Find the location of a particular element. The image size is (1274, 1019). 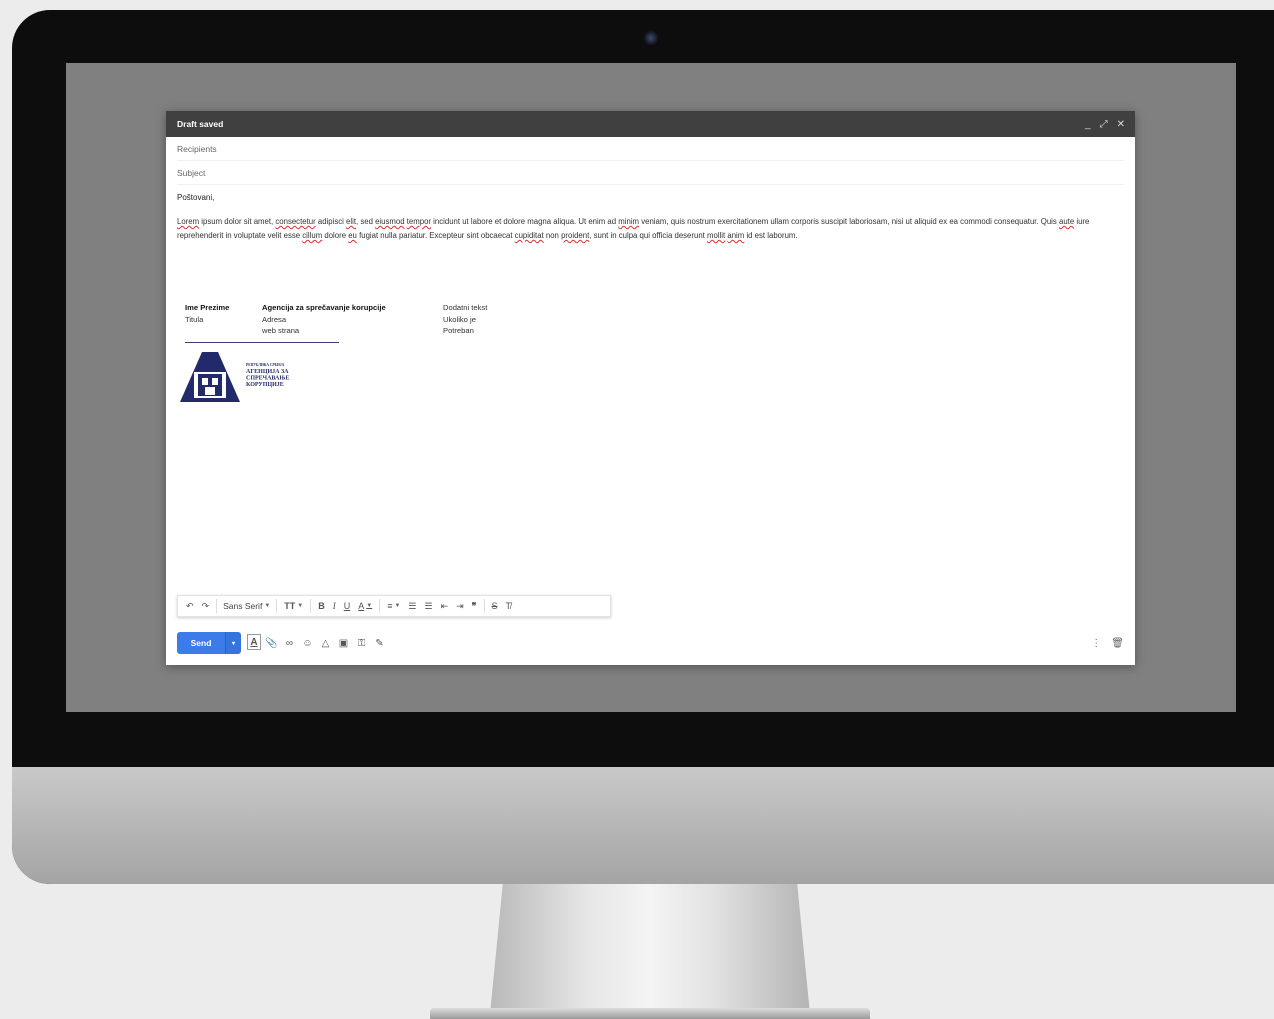

draft-status: Draft saved is located at coordinates (200, 124).